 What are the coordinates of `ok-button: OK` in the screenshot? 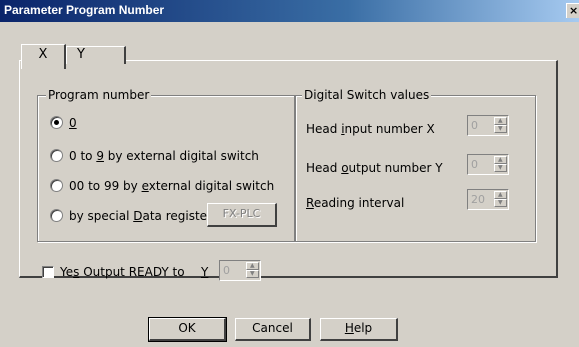 It's located at (187, 329).